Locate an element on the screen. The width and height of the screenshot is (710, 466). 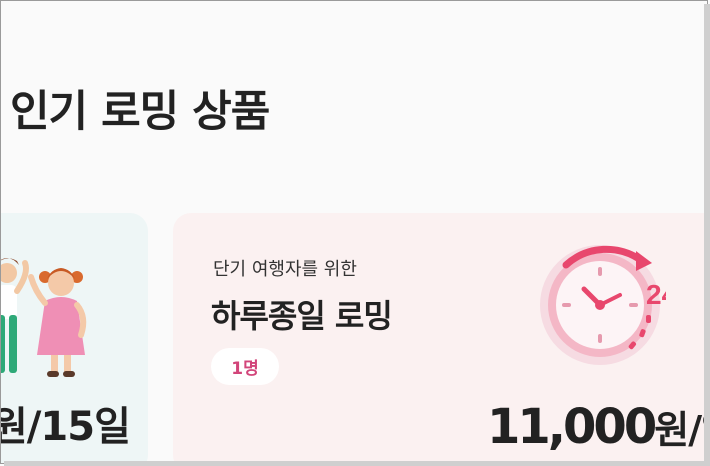
price-row: 11,000원/일 is located at coordinates (597, 427).